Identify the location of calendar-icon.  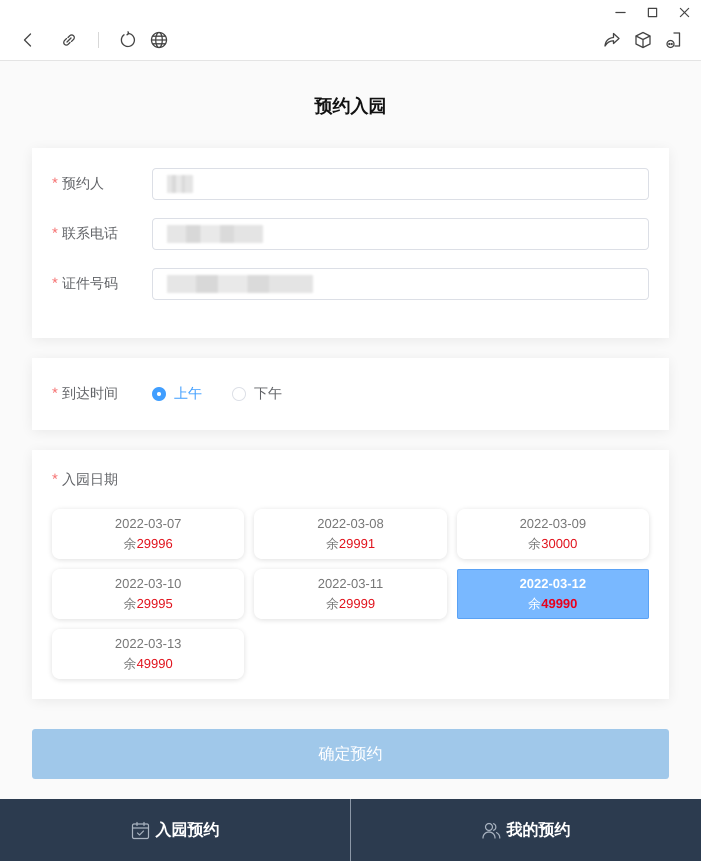
(140, 830).